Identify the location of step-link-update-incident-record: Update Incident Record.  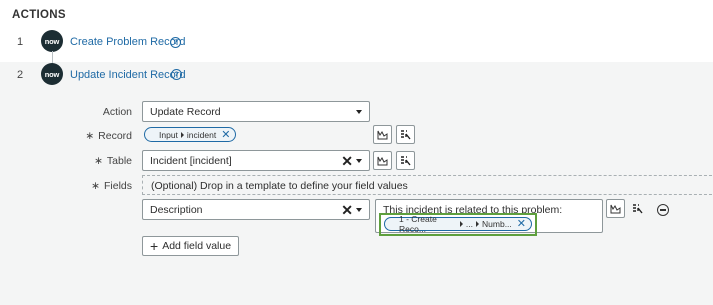
(128, 75).